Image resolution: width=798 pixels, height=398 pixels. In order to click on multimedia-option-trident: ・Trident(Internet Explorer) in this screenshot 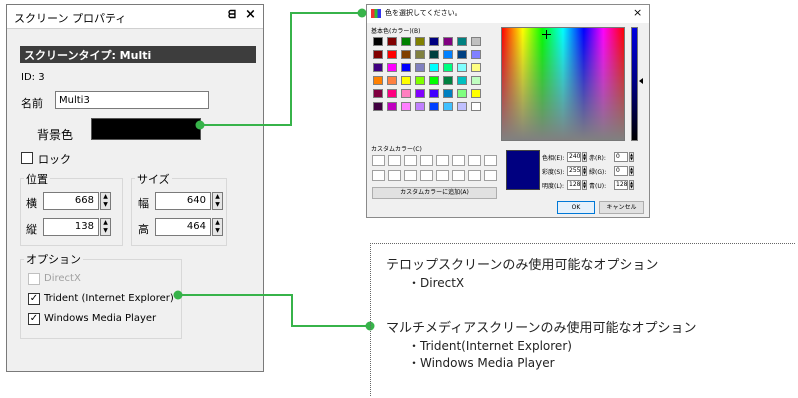, I will do `click(490, 346)`.